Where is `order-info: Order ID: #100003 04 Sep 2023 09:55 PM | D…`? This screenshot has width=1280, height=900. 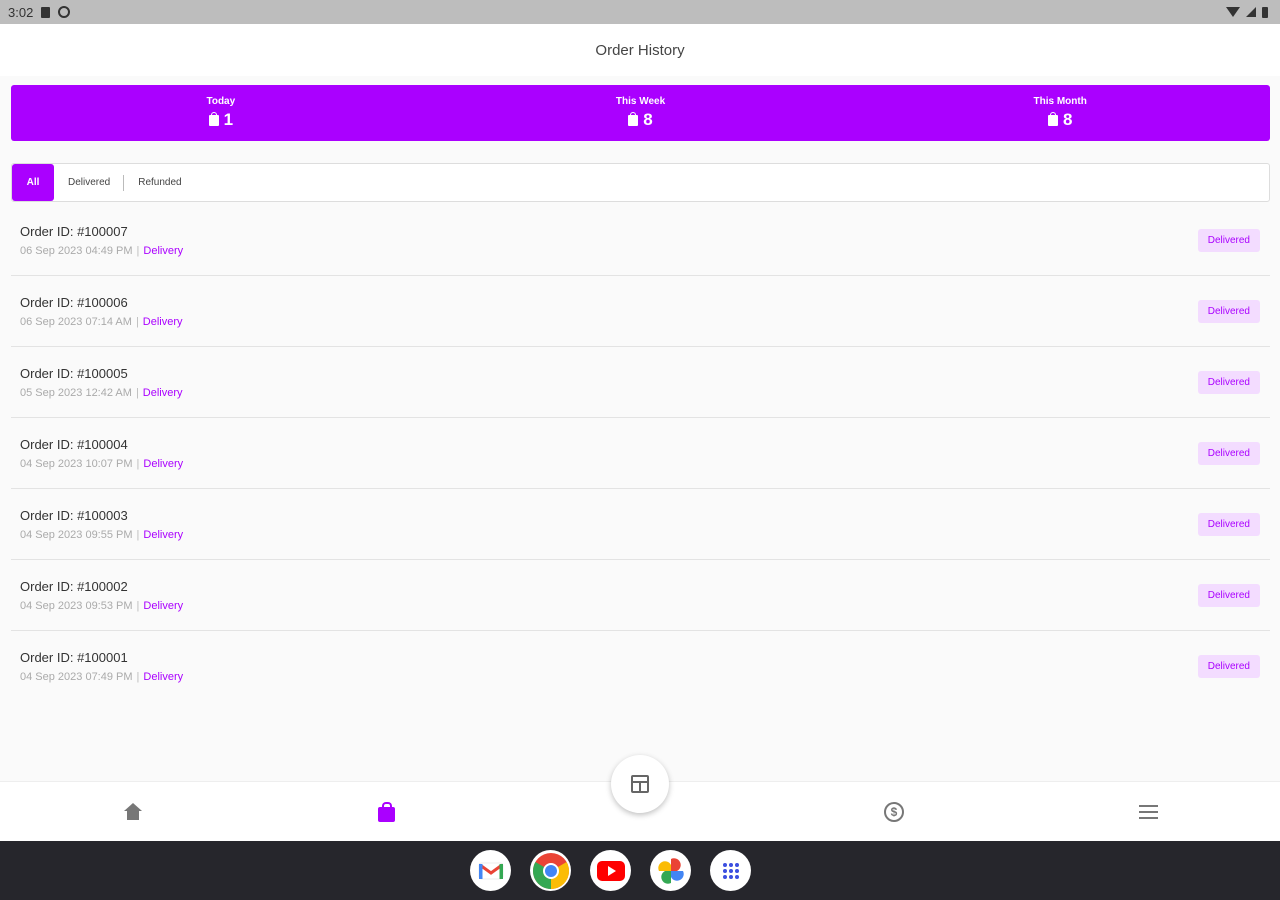
order-info: Order ID: #100003 04 Sep 2023 09:55 PM | D… is located at coordinates (101, 524).